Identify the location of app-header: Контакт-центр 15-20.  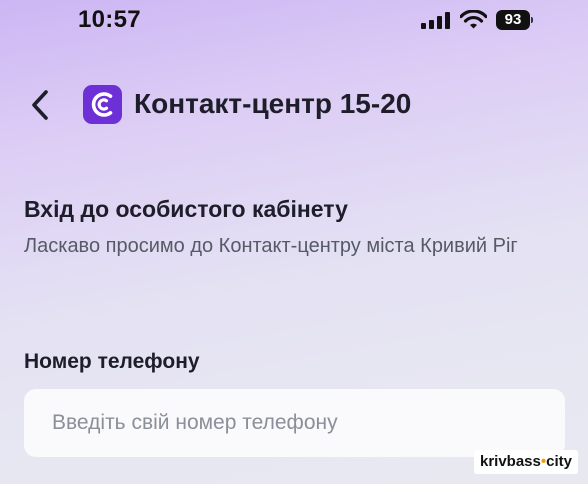
(294, 105).